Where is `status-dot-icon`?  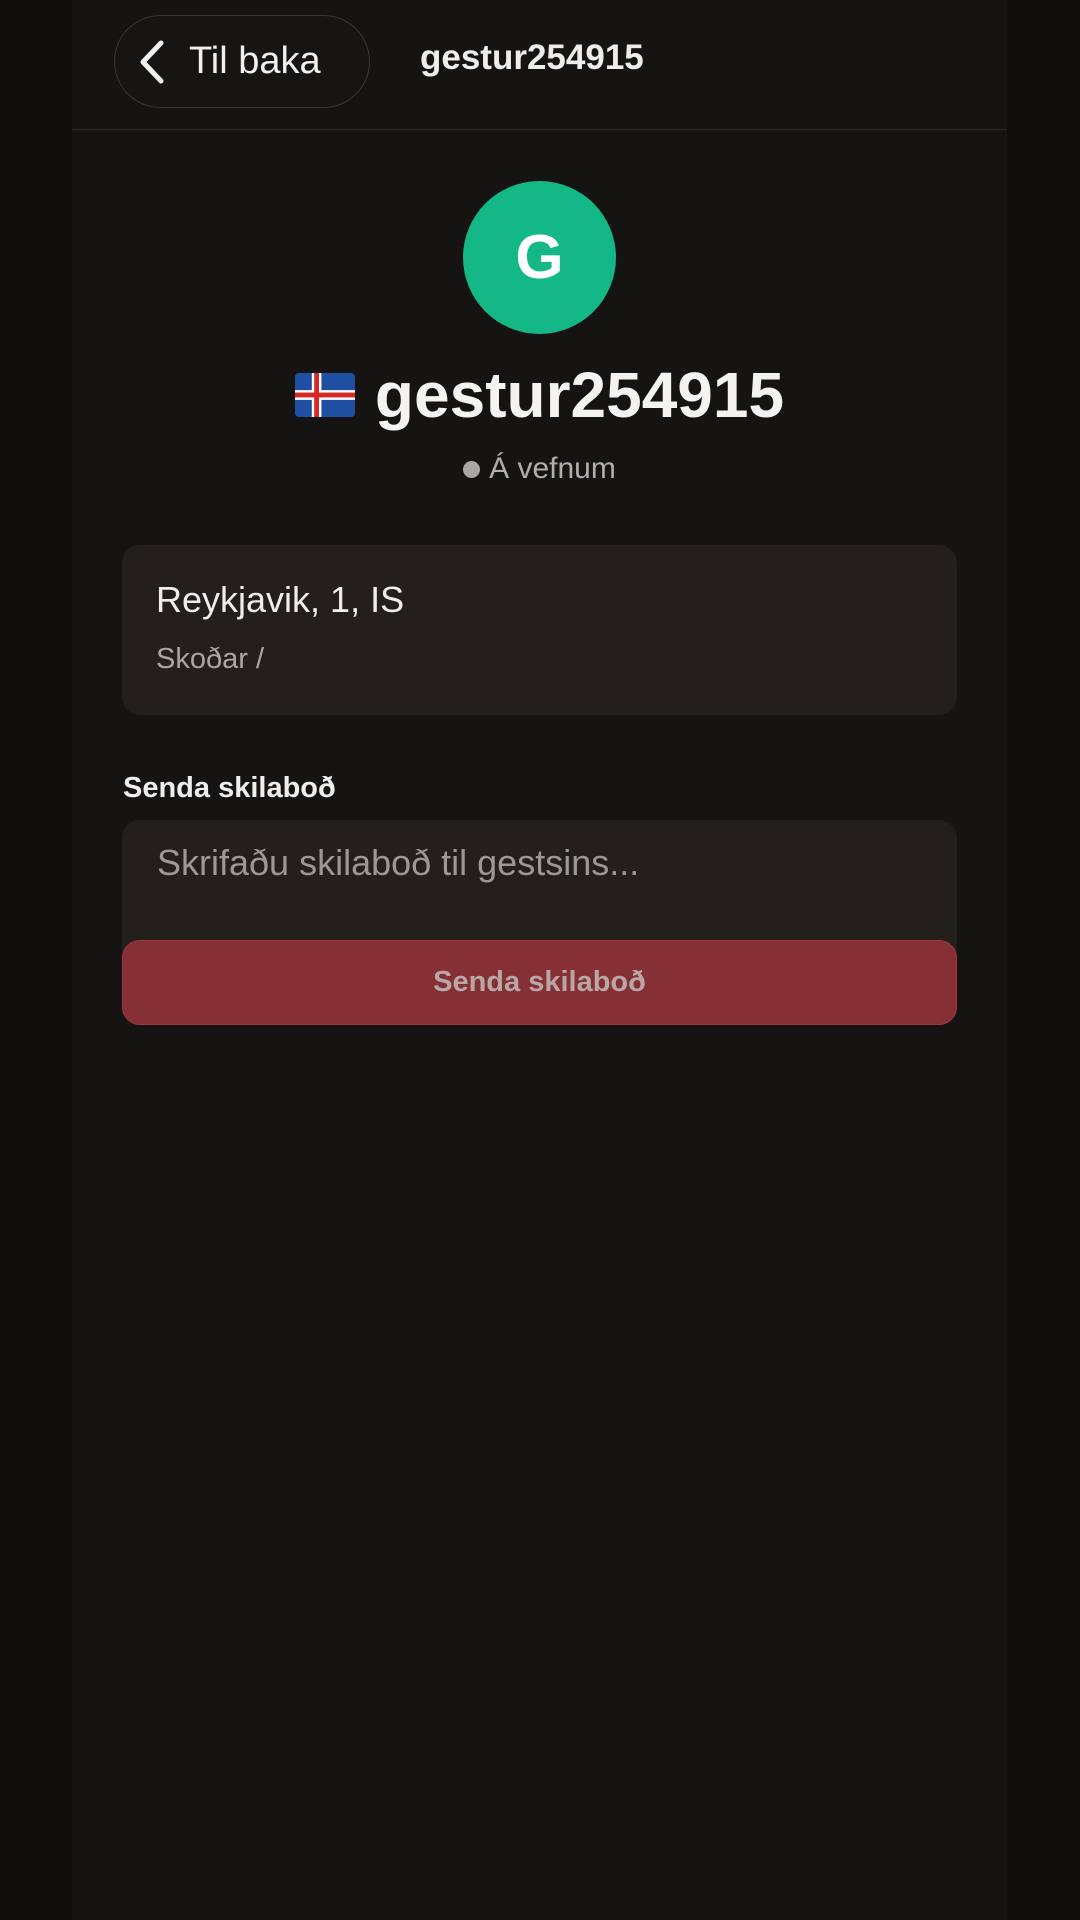
status-dot-icon is located at coordinates (472, 469).